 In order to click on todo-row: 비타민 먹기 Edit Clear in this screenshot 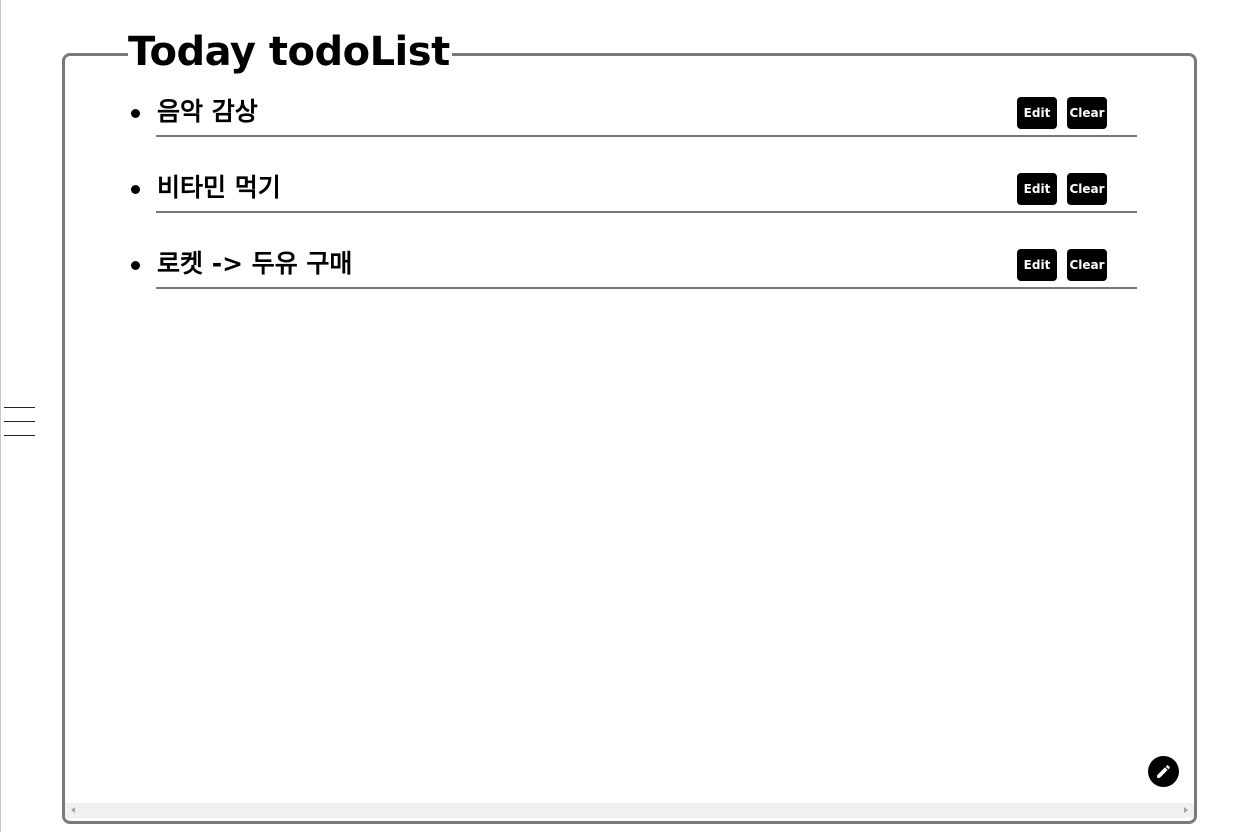, I will do `click(646, 190)`.